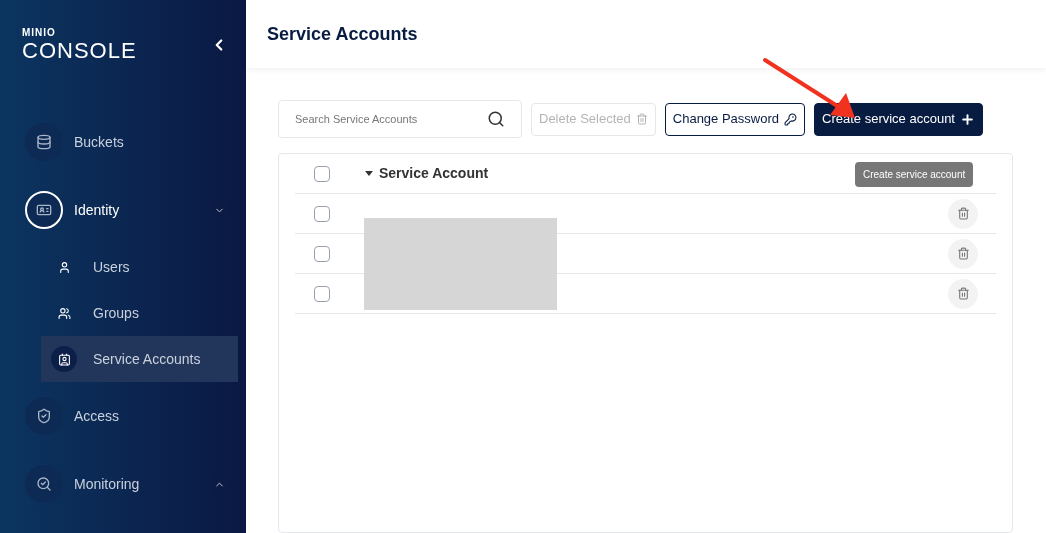  Describe the element at coordinates (369, 173) in the screenshot. I see `sort-caret-icon` at that location.